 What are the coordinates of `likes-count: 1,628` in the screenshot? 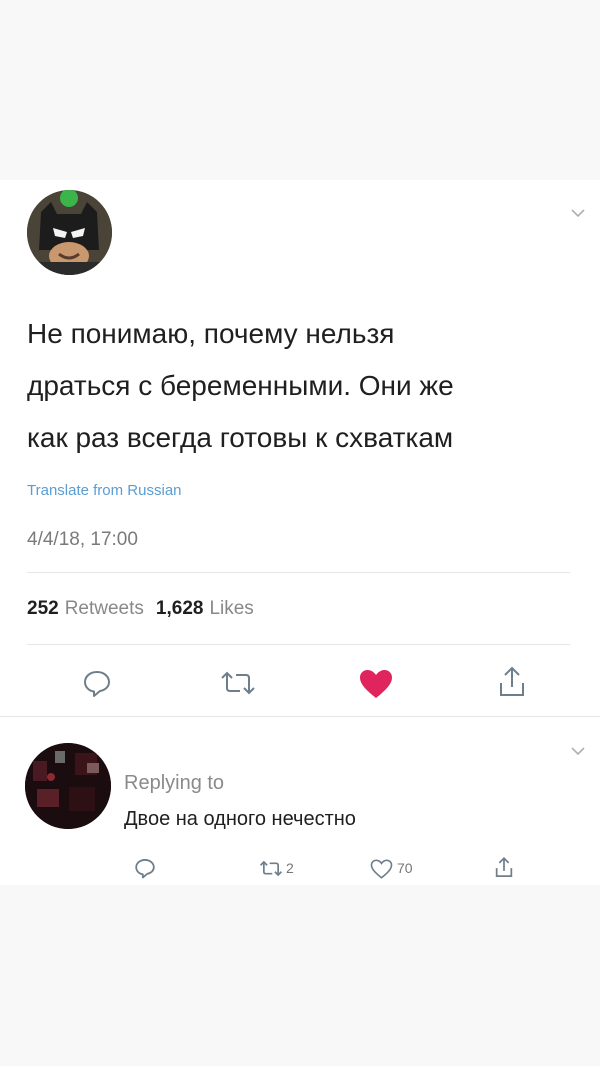 It's located at (180, 608).